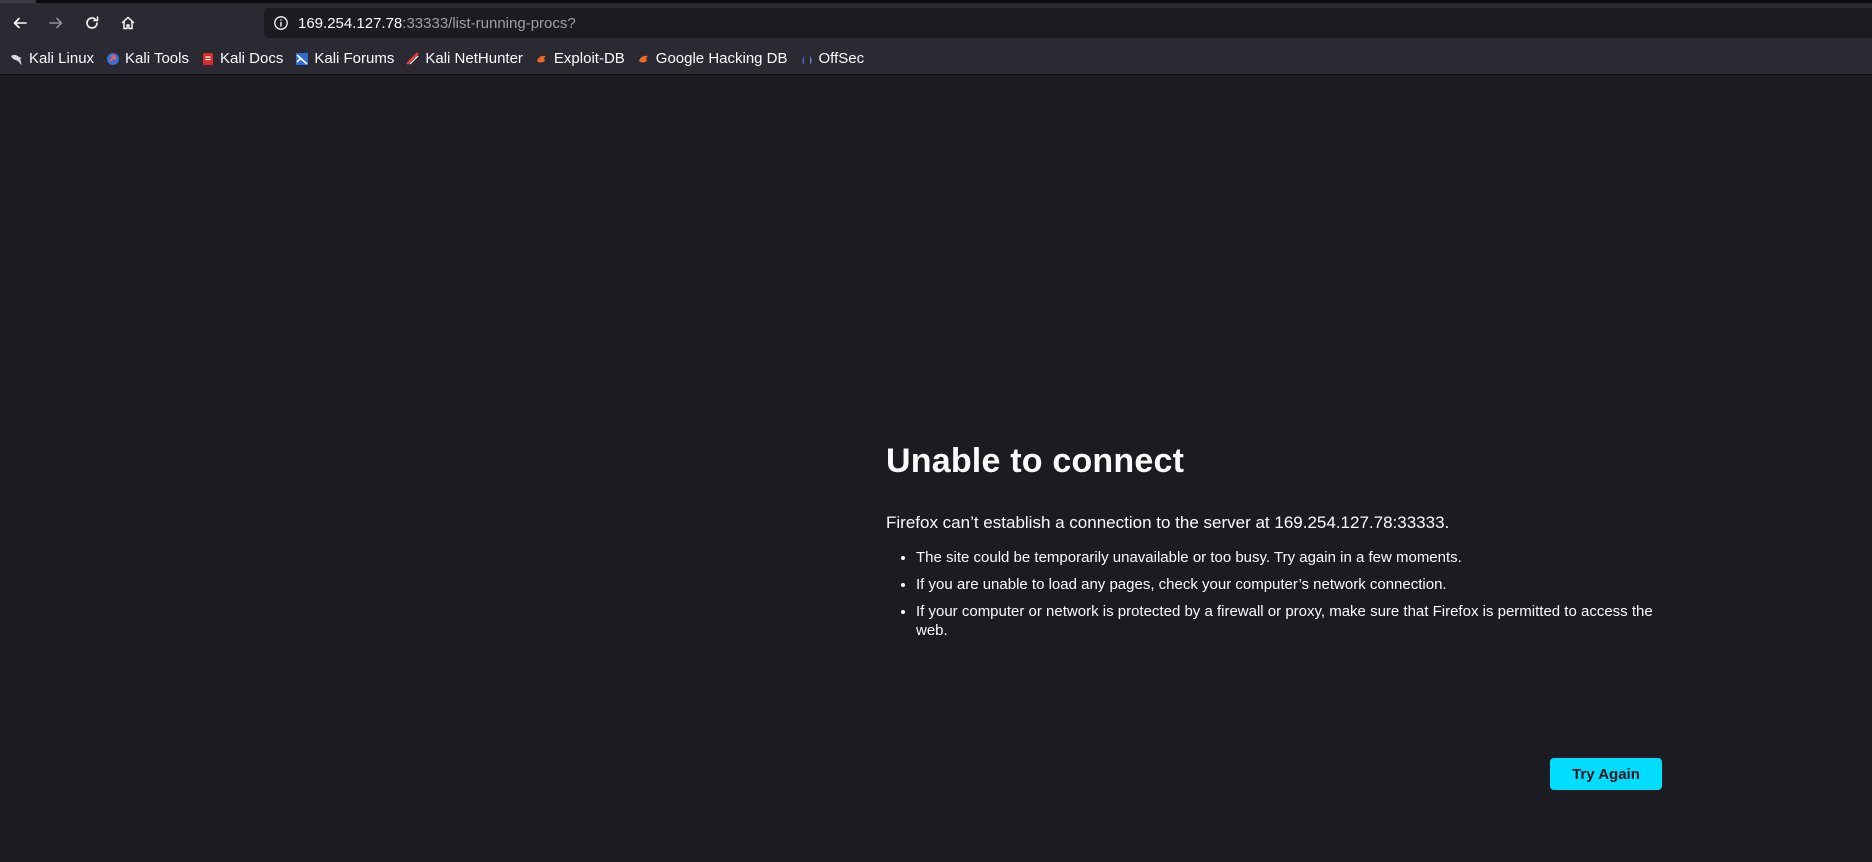  Describe the element at coordinates (807, 59) in the screenshot. I see `offsec-icon` at that location.